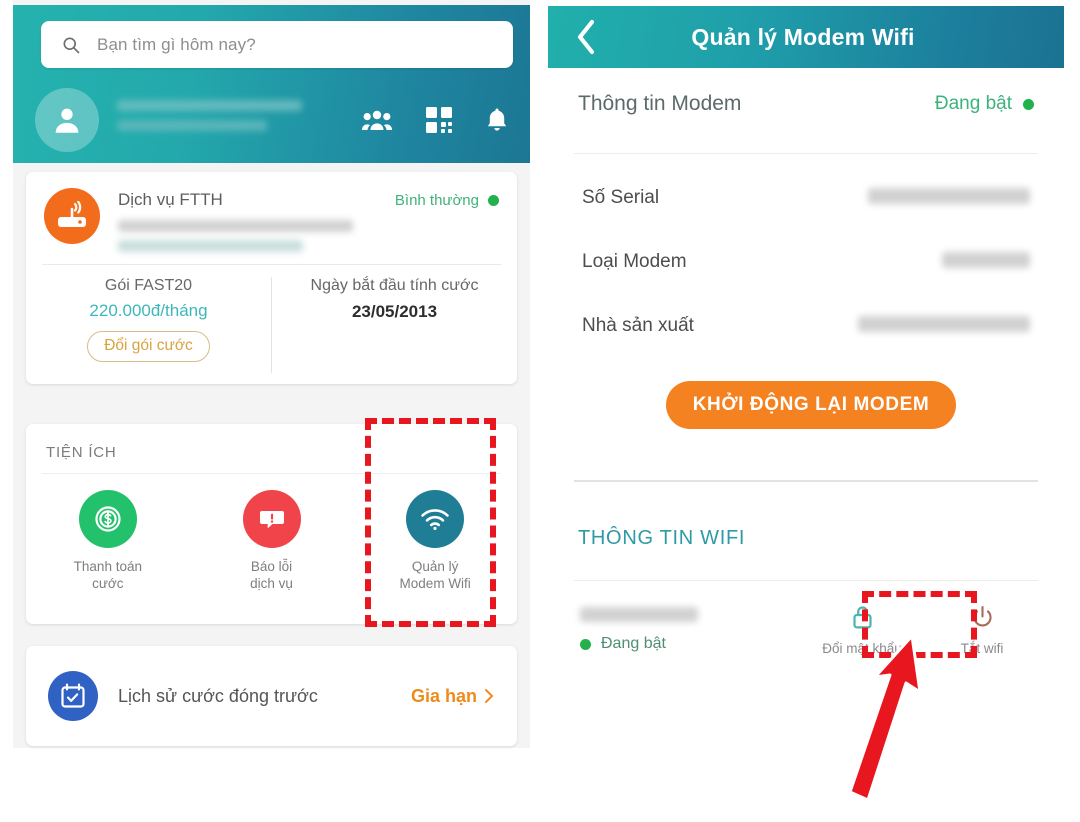 Image resolution: width=1080 pixels, height=822 pixels. What do you see at coordinates (973, 103) in the screenshot?
I see `modem-status-text: Đang bật` at bounding box center [973, 103].